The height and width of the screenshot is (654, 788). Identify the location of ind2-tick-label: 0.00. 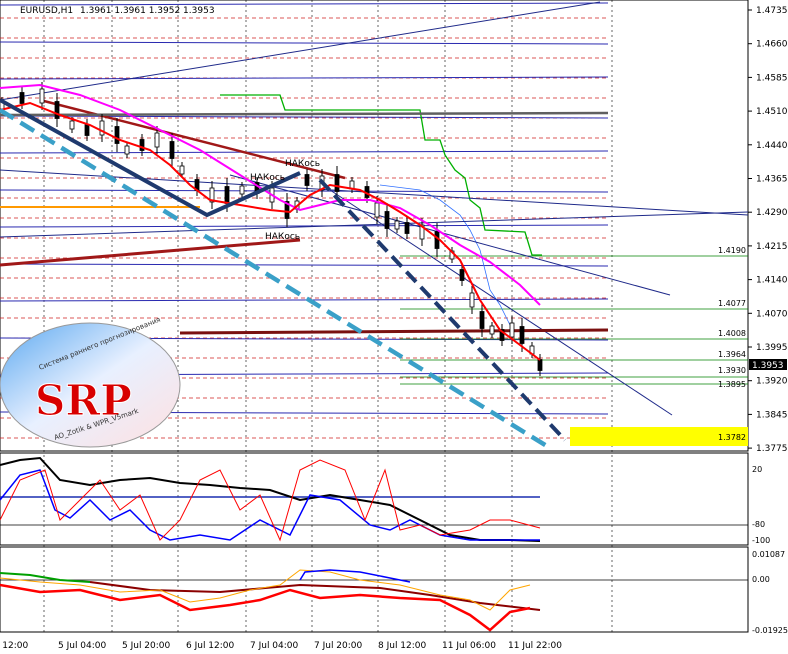
(761, 579).